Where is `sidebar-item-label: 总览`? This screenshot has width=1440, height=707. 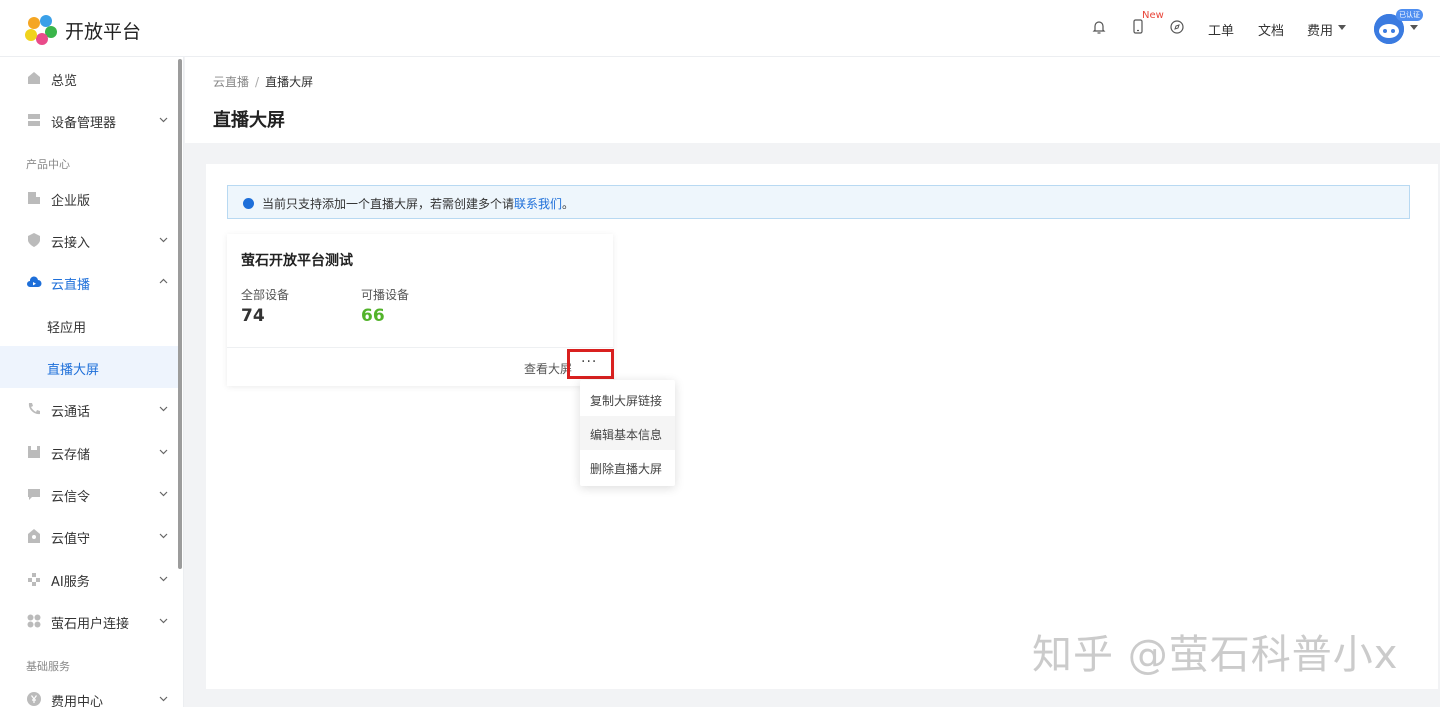
sidebar-item-label: 总览 is located at coordinates (64, 81).